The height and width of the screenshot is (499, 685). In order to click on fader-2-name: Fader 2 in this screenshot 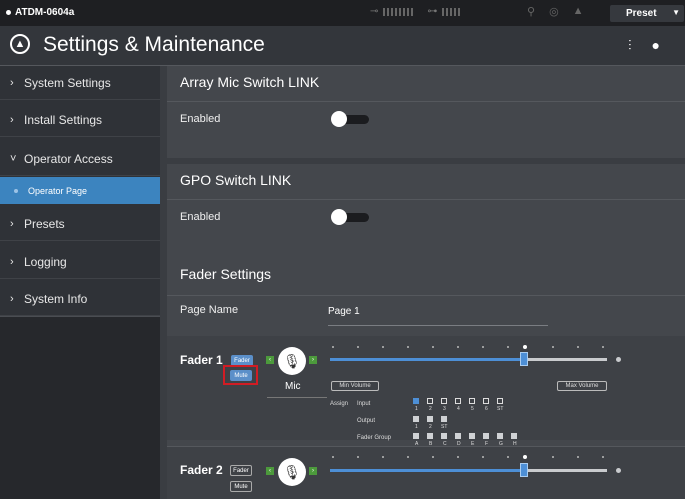, I will do `click(201, 470)`.